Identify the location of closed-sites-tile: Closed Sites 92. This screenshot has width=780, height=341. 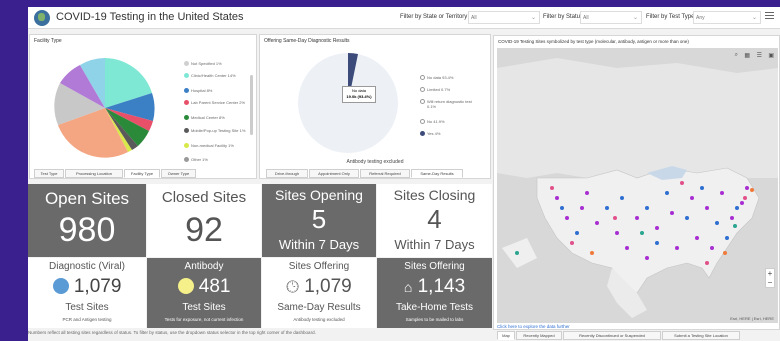
(204, 220).